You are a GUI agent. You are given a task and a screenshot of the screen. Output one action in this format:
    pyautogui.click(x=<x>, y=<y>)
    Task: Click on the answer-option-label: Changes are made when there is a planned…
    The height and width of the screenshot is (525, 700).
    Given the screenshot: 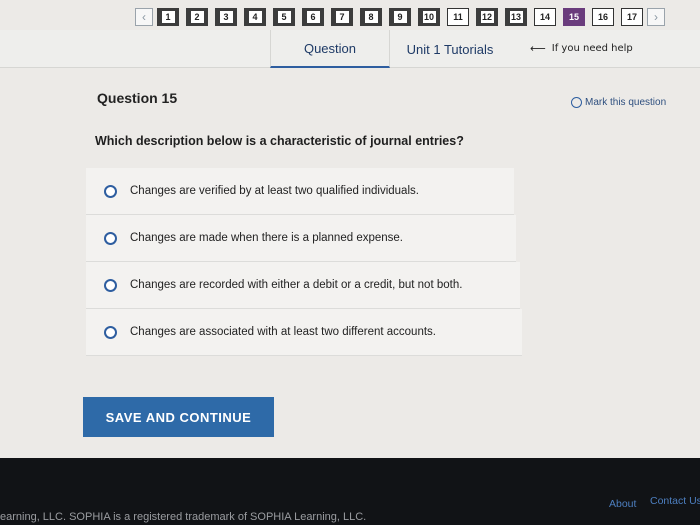 What is the action you would take?
    pyautogui.click(x=266, y=238)
    